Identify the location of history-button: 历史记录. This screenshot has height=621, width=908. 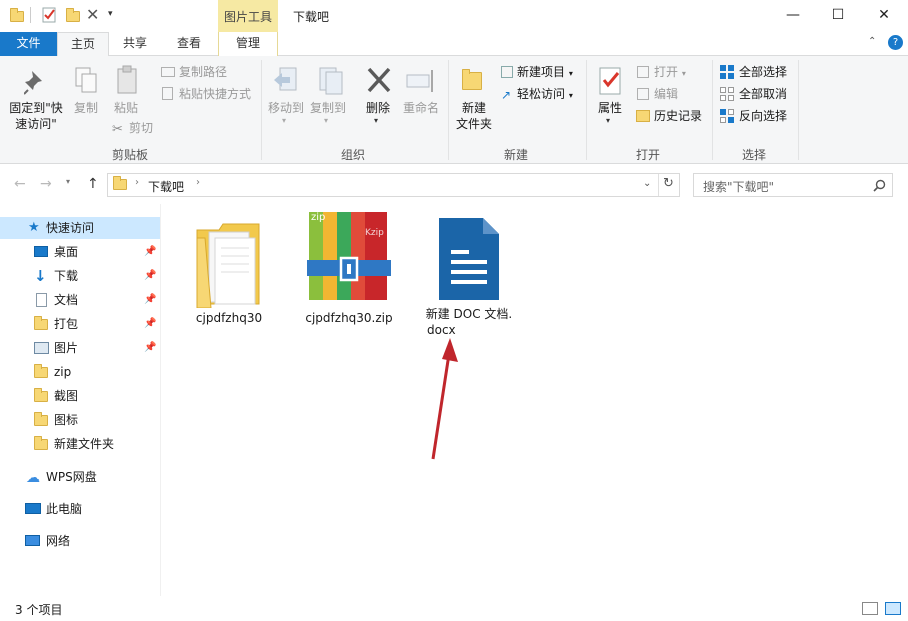
(678, 116).